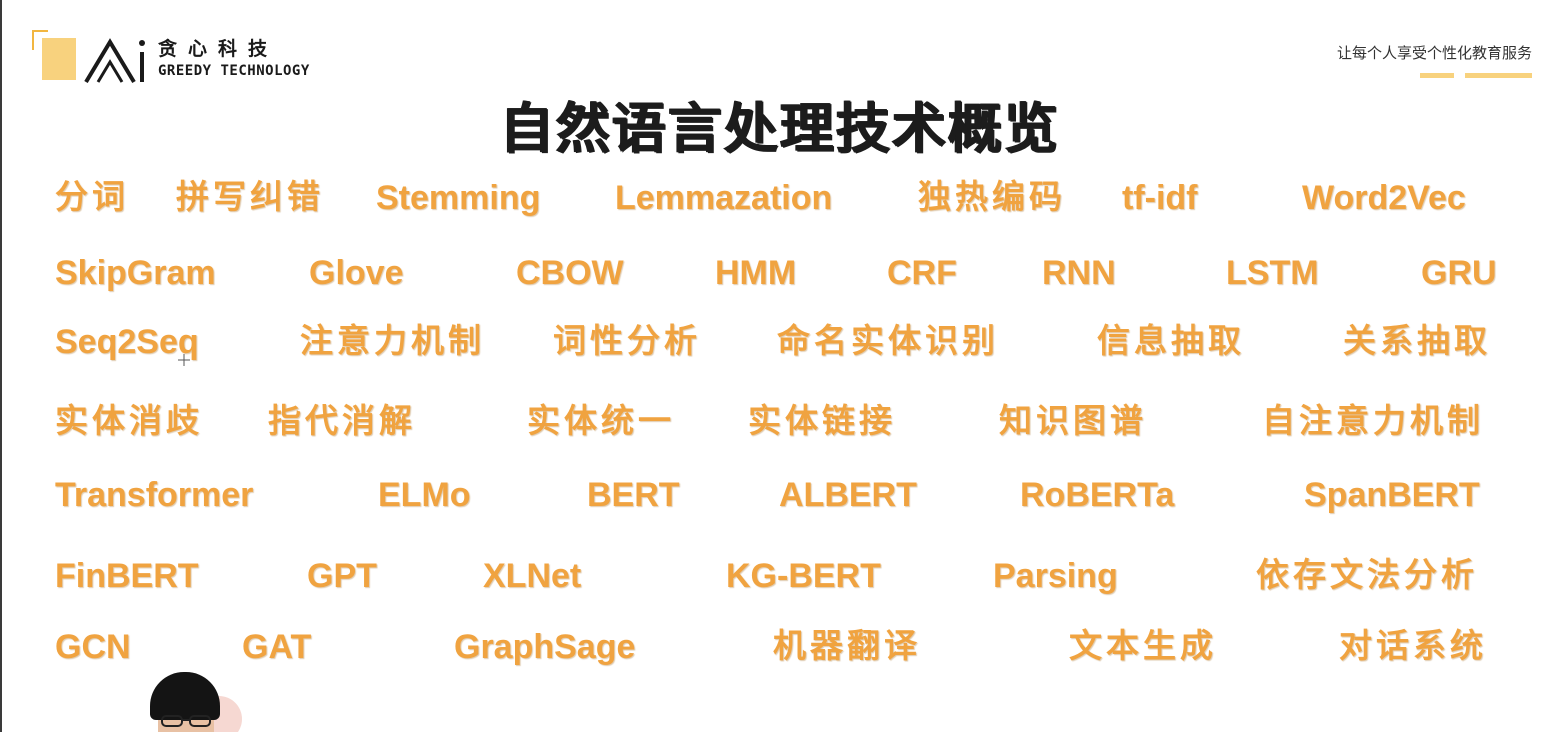 This screenshot has width=1560, height=732. What do you see at coordinates (1459, 273) in the screenshot?
I see `term-item: GRU` at bounding box center [1459, 273].